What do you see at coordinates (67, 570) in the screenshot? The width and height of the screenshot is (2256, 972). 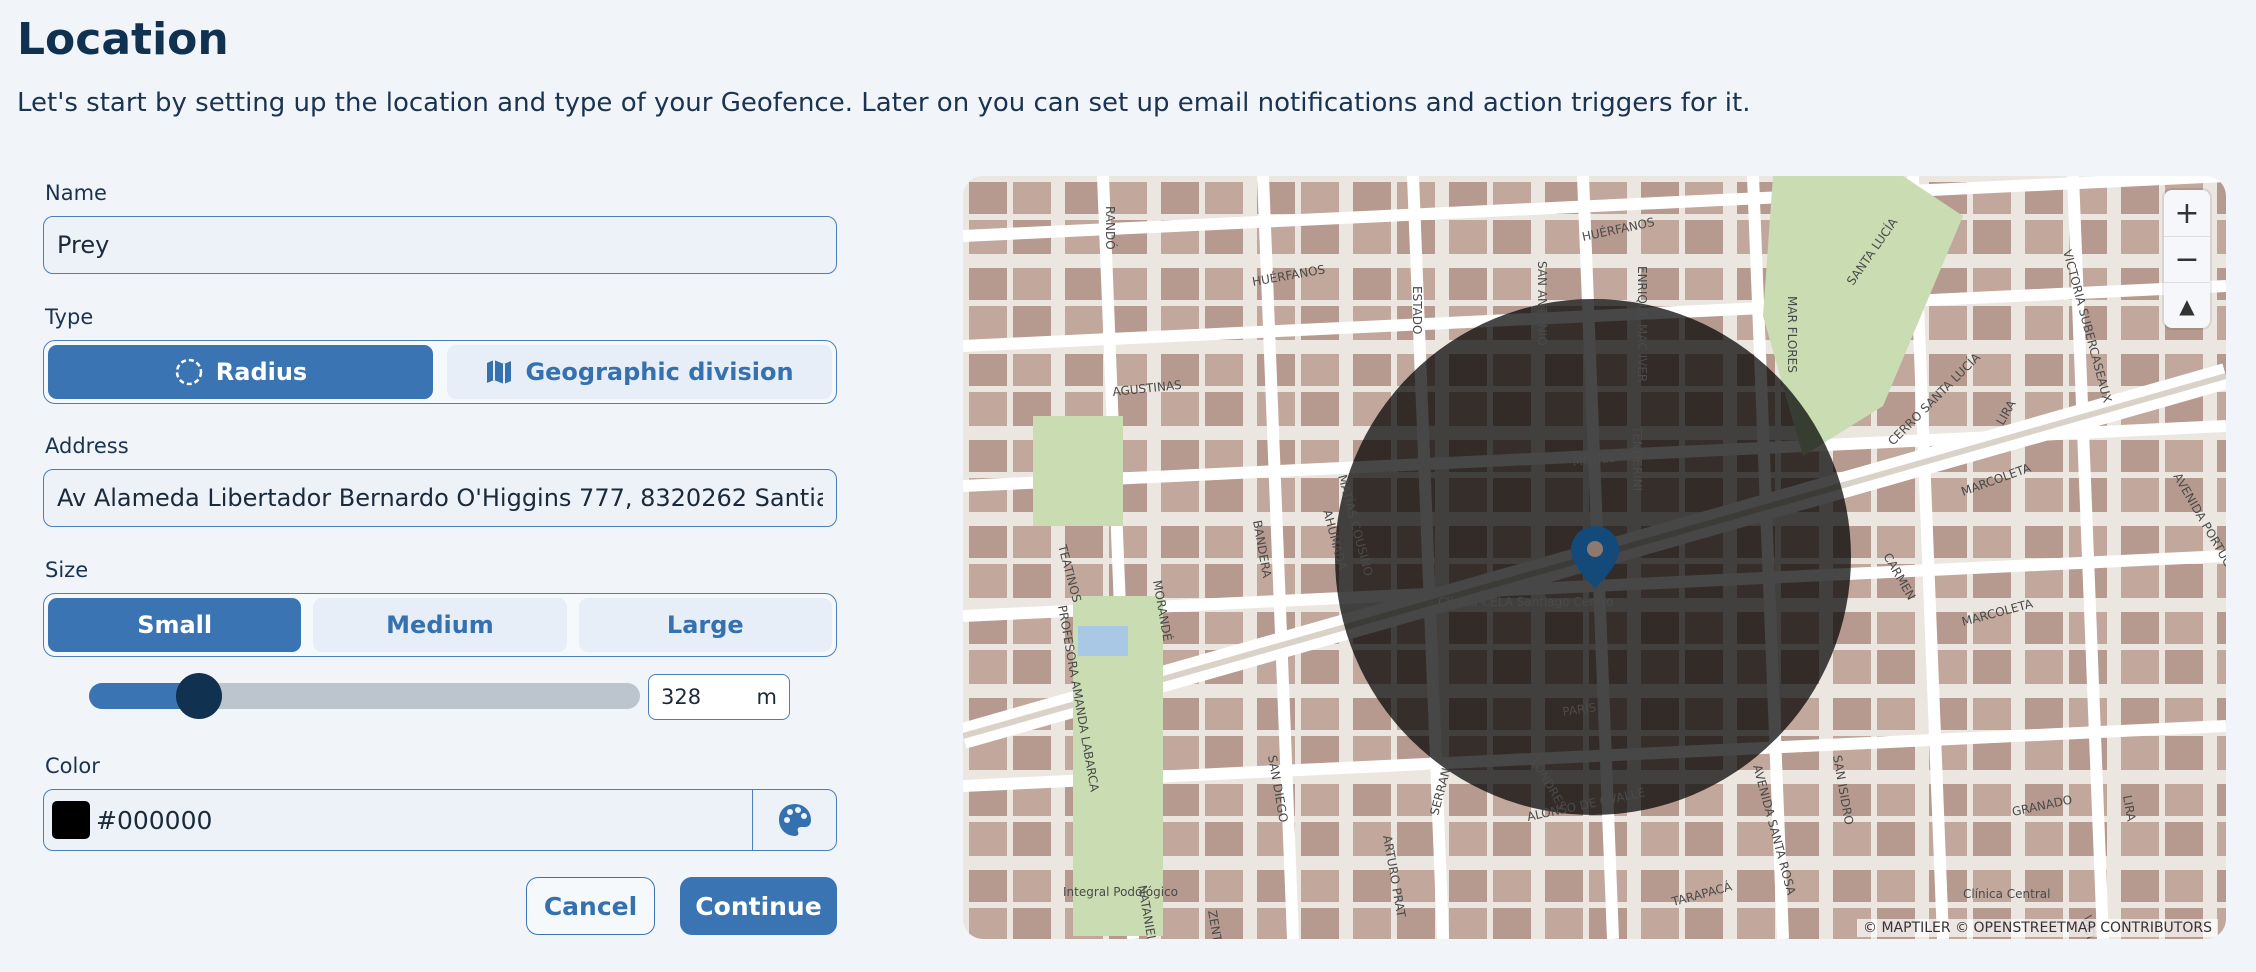 I see `size-label: Size` at bounding box center [67, 570].